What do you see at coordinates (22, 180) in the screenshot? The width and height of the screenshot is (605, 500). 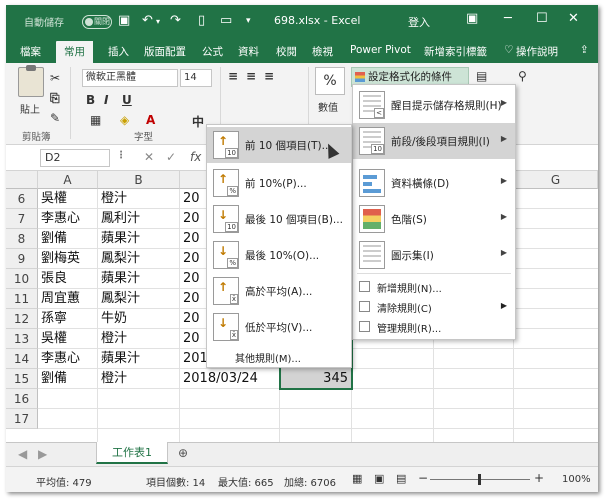 I see `select-all-corner` at bounding box center [22, 180].